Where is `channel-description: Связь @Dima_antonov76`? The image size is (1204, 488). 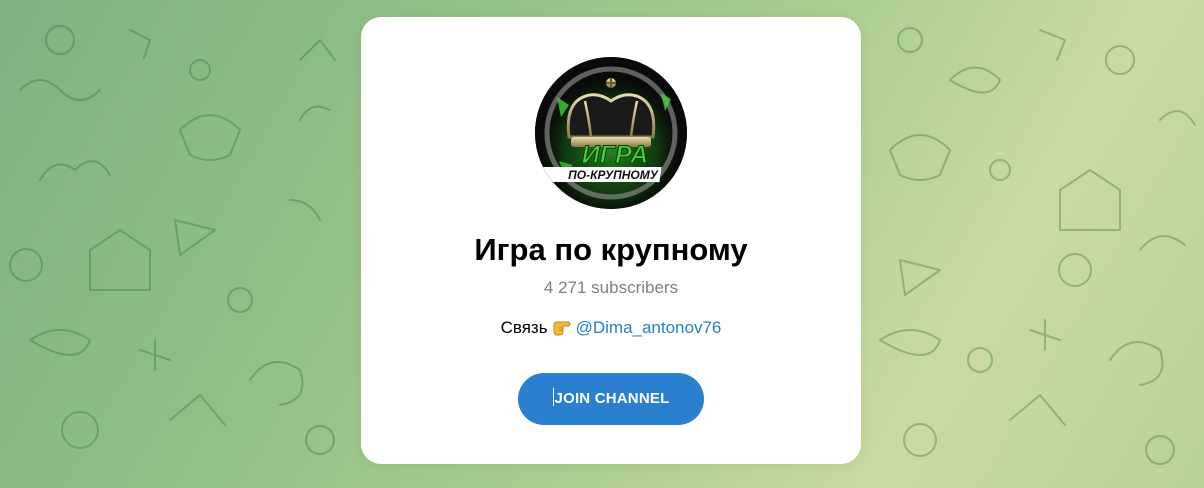 channel-description: Связь @Dima_antonov76 is located at coordinates (611, 328).